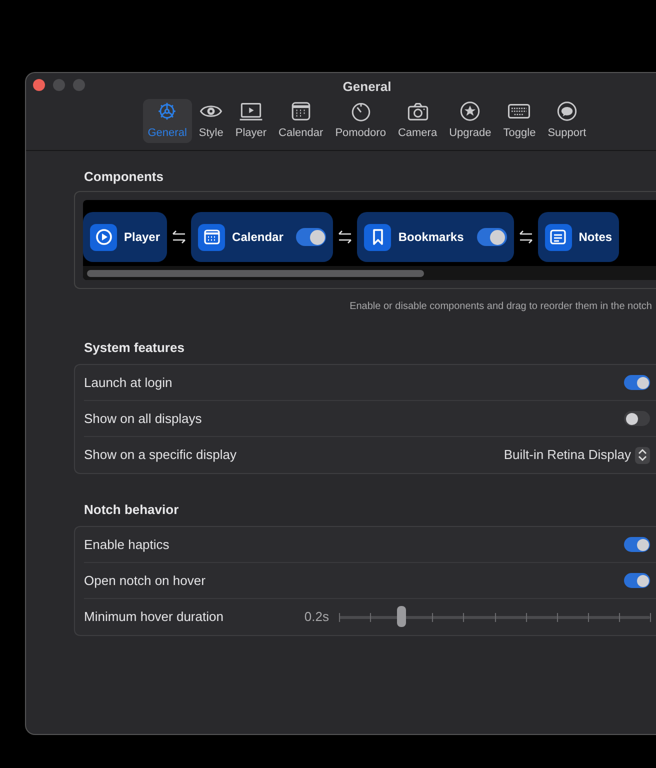  I want to click on component-label: Calendar, so click(258, 237).